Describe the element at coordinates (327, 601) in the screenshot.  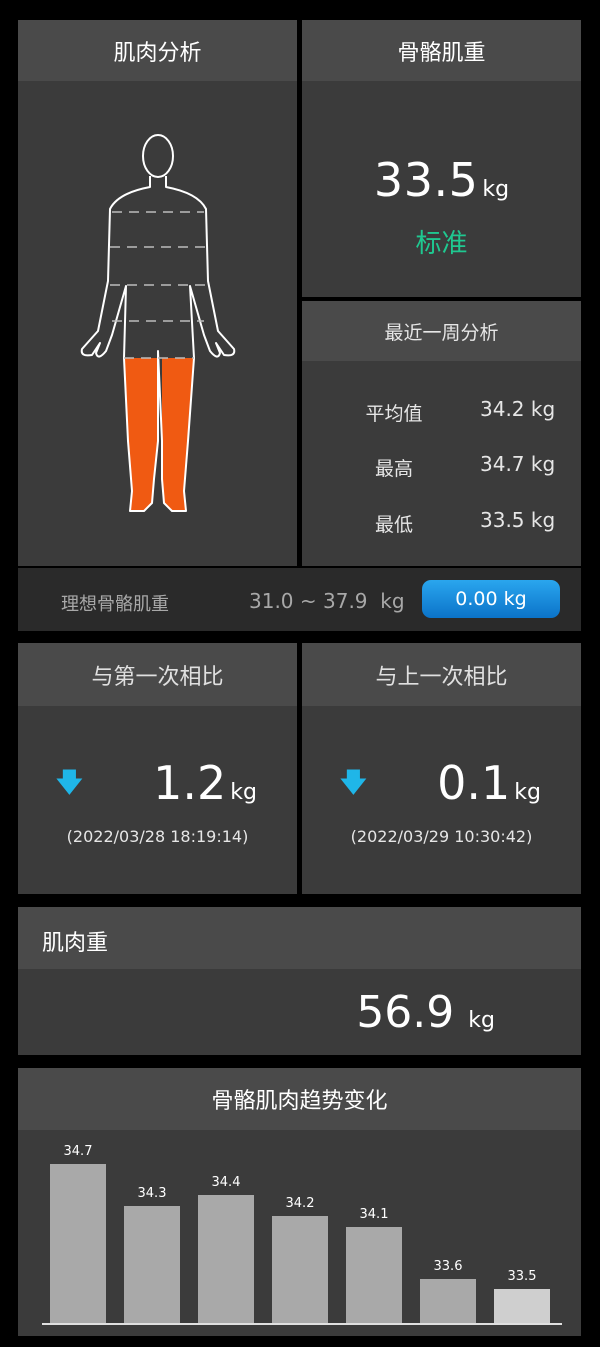
I see `ideal-range-value: 31.0 ~ 37.9 kg` at that location.